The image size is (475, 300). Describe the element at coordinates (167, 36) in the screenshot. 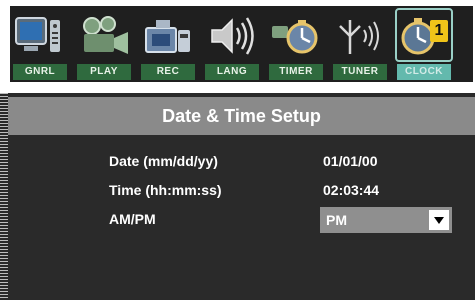

I see `camcorder-icon` at that location.